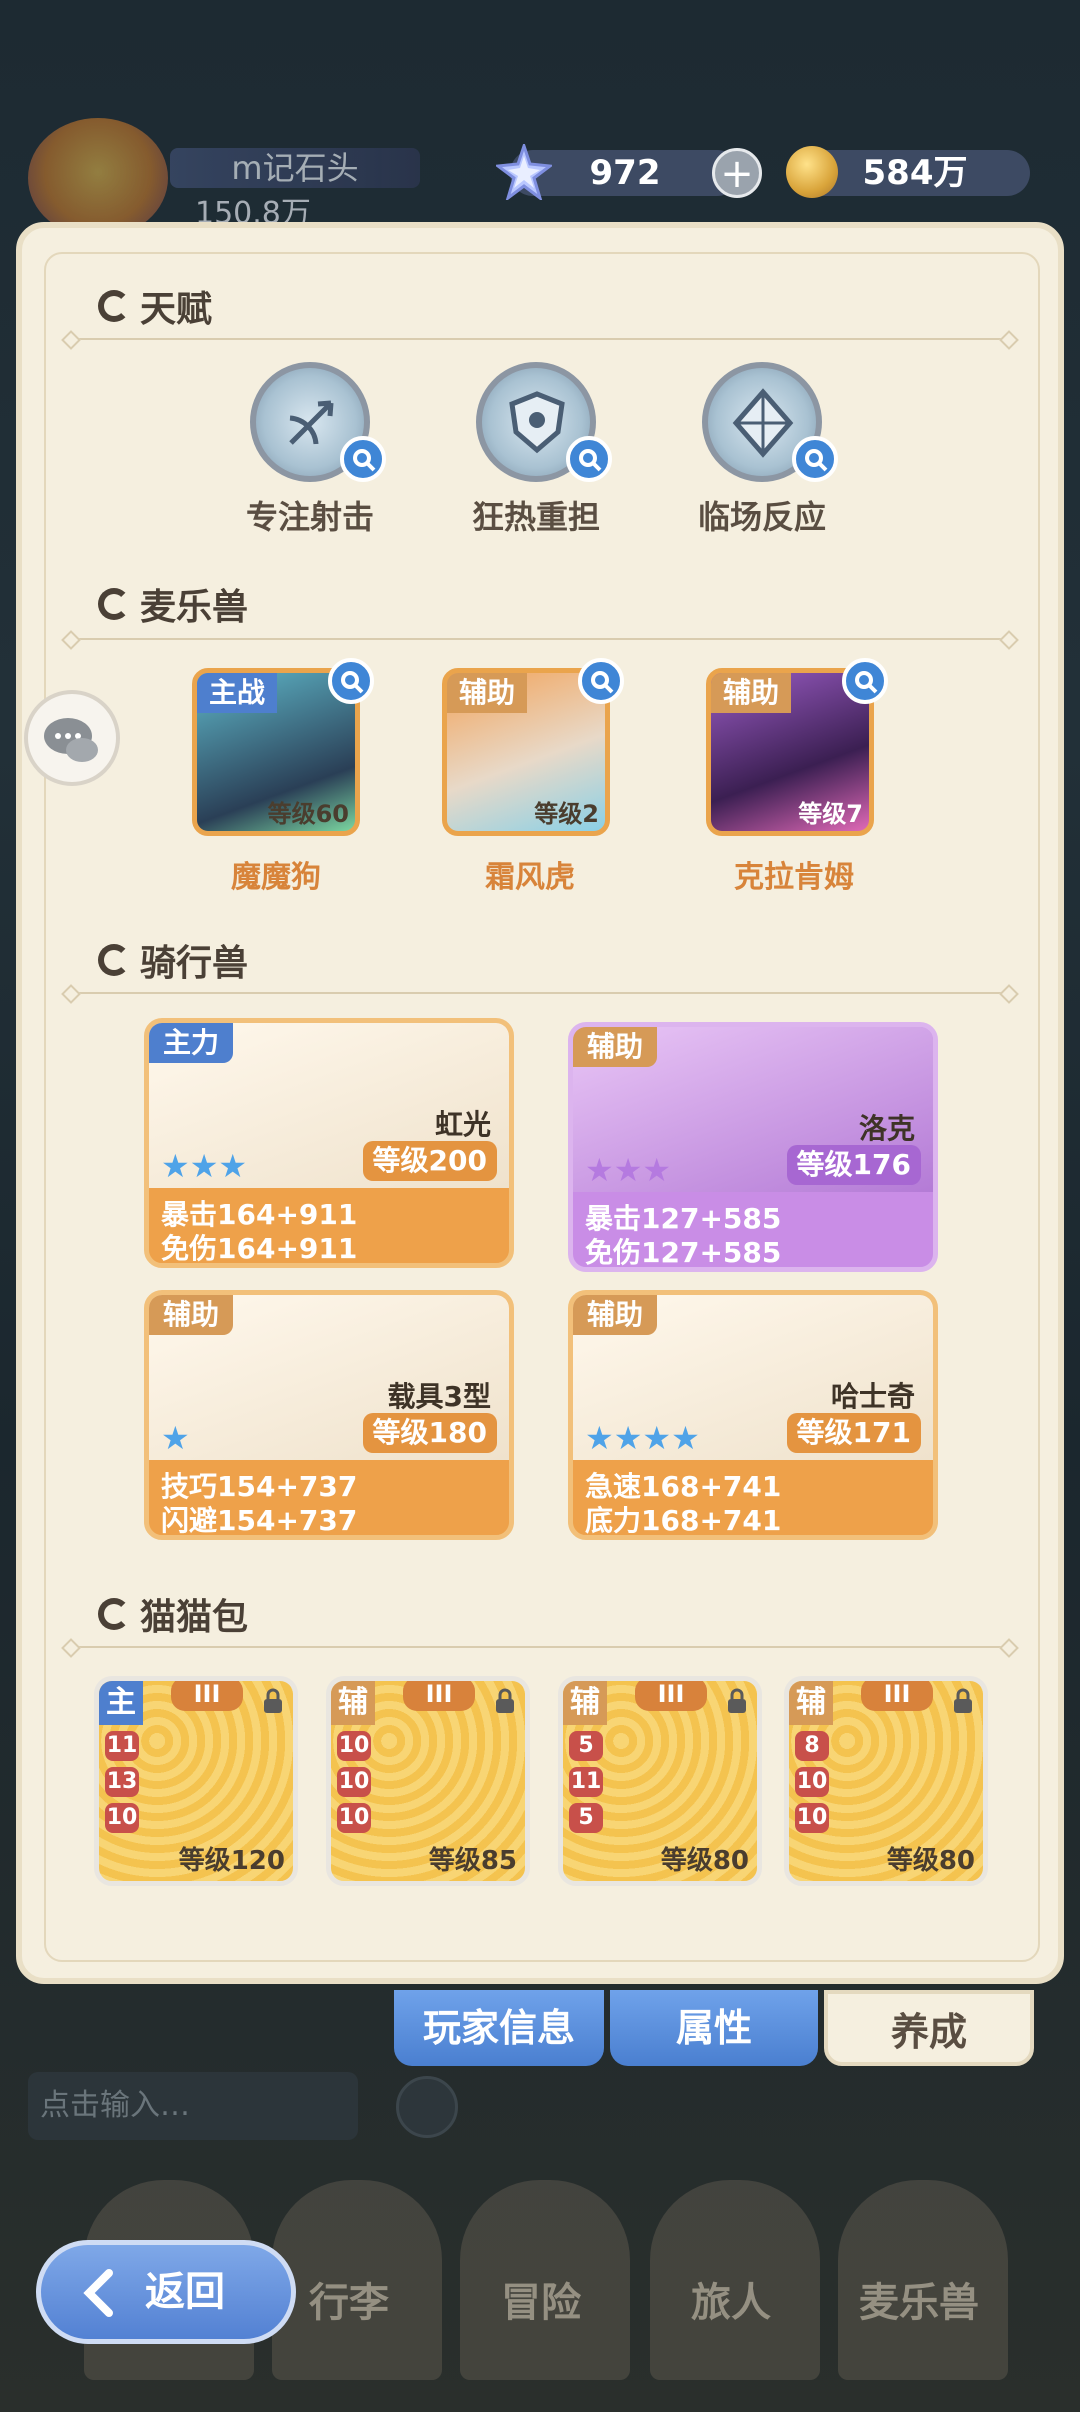  Describe the element at coordinates (176, 309) in the screenshot. I see `section-title-talent: 天赋` at that location.